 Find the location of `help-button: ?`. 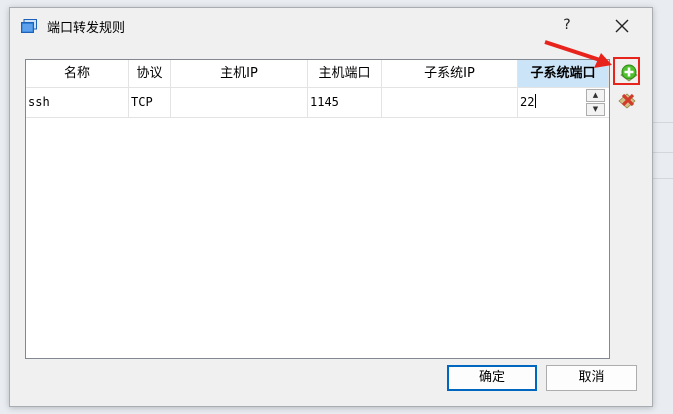

help-button: ? is located at coordinates (567, 25).